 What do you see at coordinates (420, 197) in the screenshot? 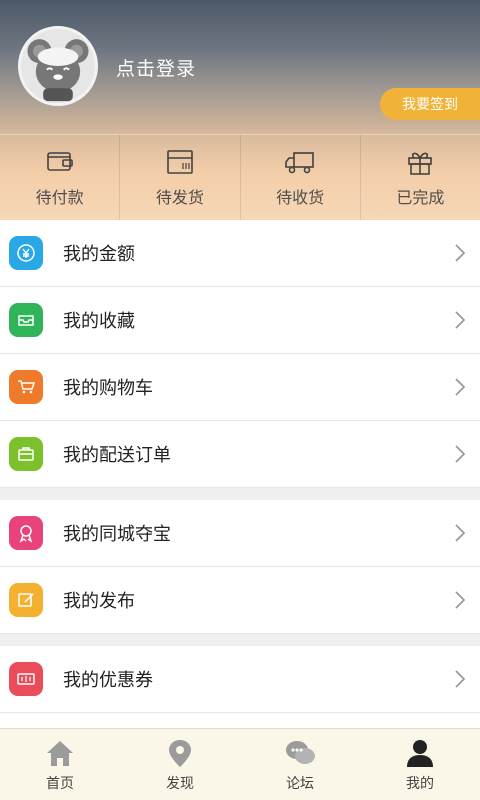
I see `order-label: 已完成` at bounding box center [420, 197].